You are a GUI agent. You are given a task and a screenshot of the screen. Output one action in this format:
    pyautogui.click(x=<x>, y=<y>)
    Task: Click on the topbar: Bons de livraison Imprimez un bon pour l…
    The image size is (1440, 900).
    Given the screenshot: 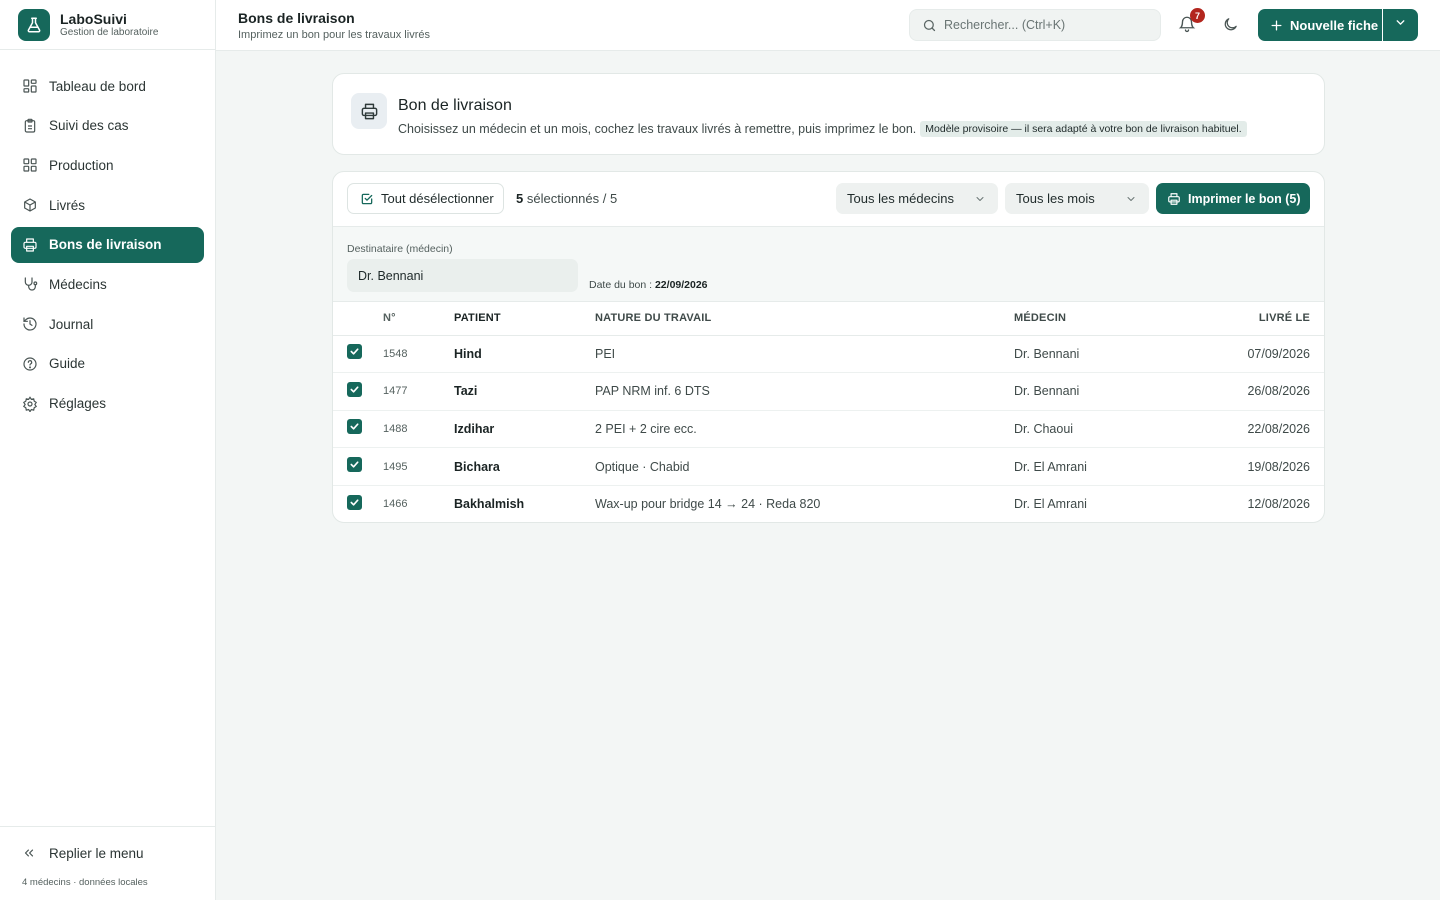 What is the action you would take?
    pyautogui.click(x=828, y=25)
    